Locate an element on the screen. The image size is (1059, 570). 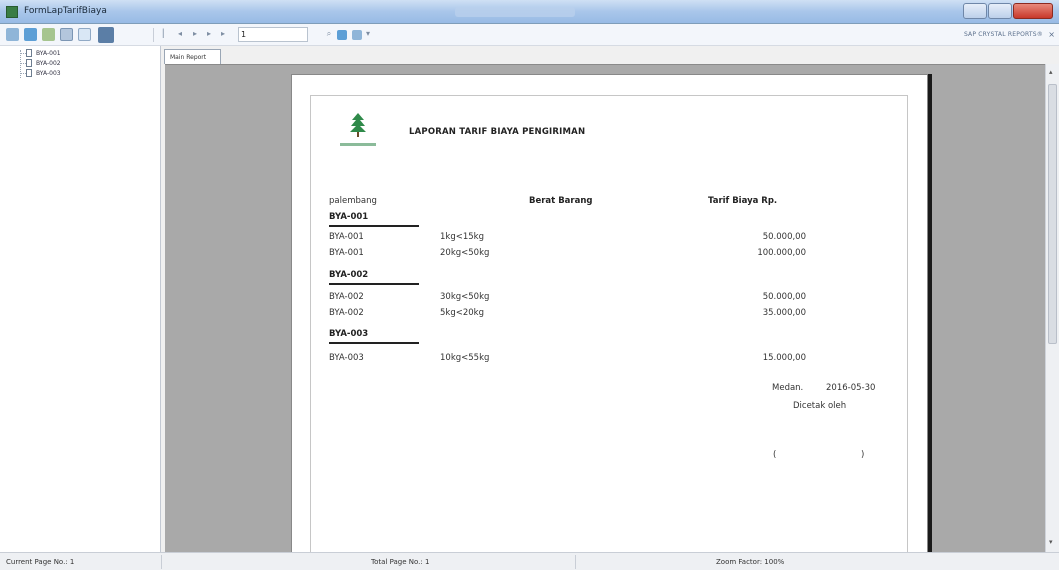
window-title: FormLapTarifBiaya is located at coordinates (65, 11).